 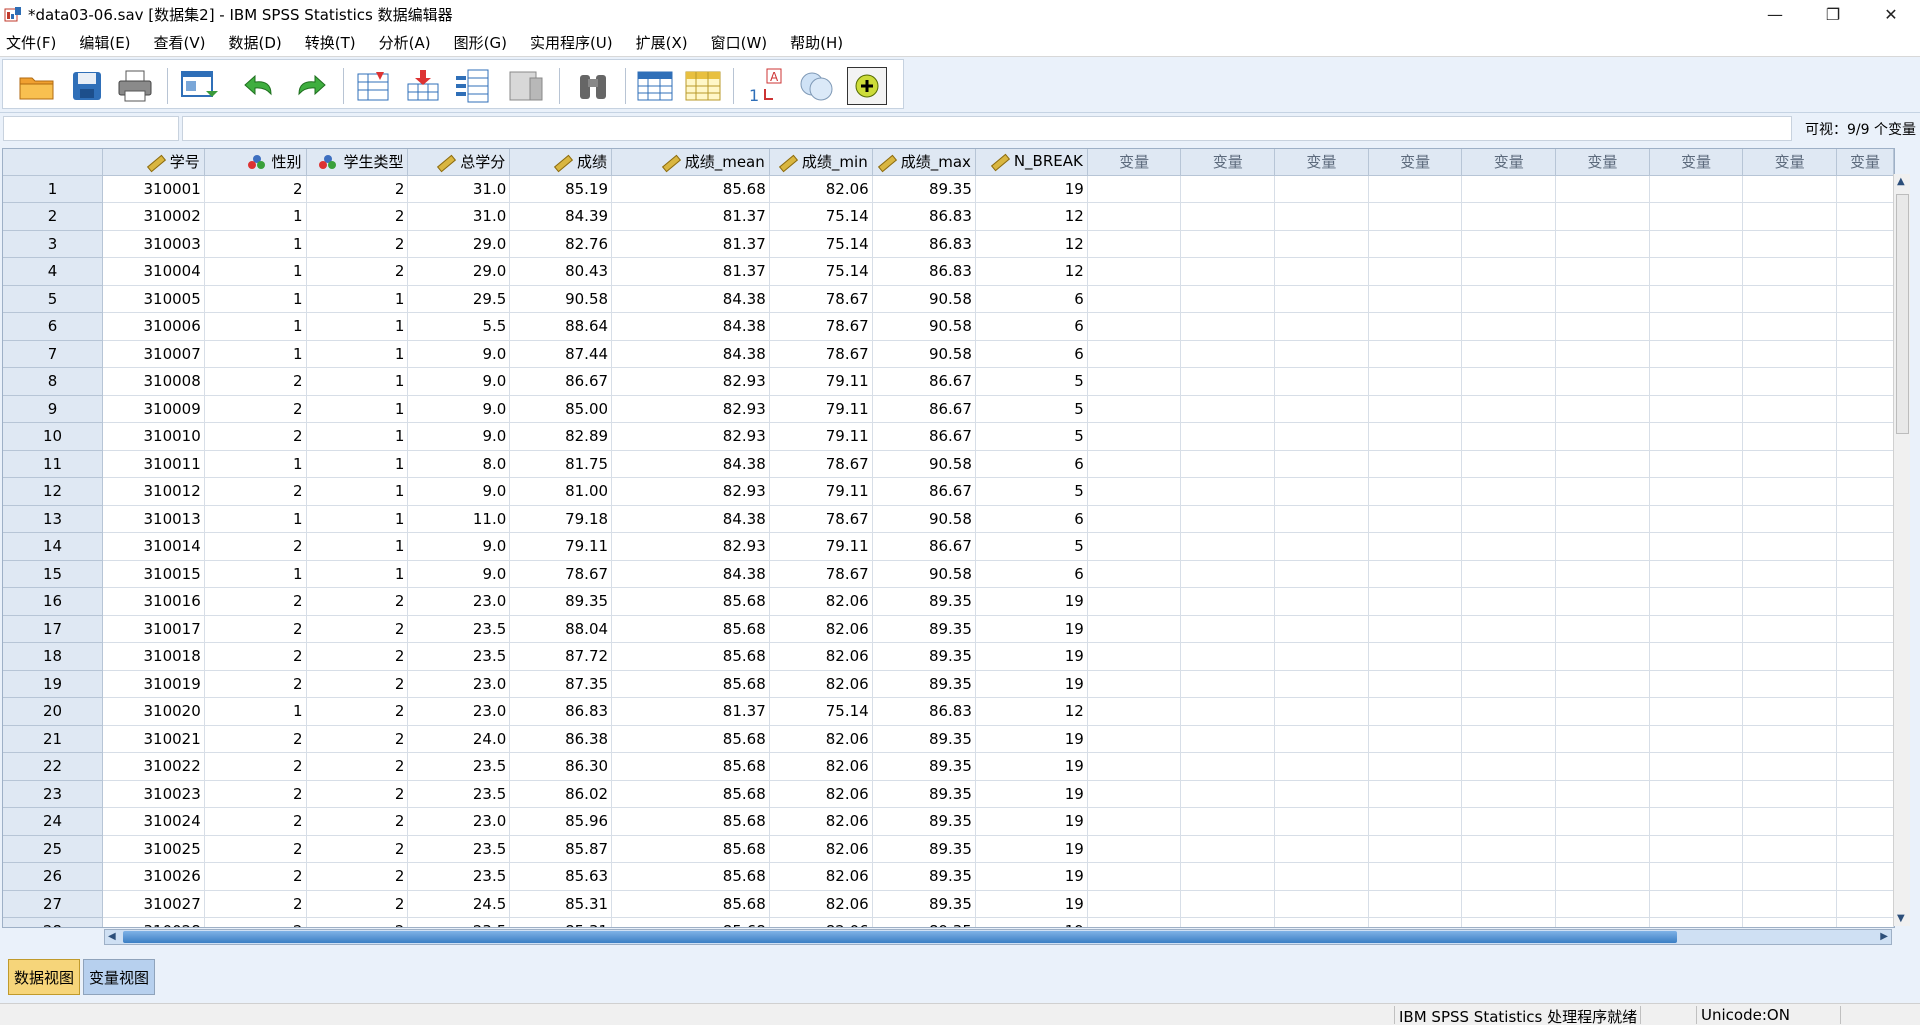 I want to click on row-number: 19, so click(x=53, y=684).